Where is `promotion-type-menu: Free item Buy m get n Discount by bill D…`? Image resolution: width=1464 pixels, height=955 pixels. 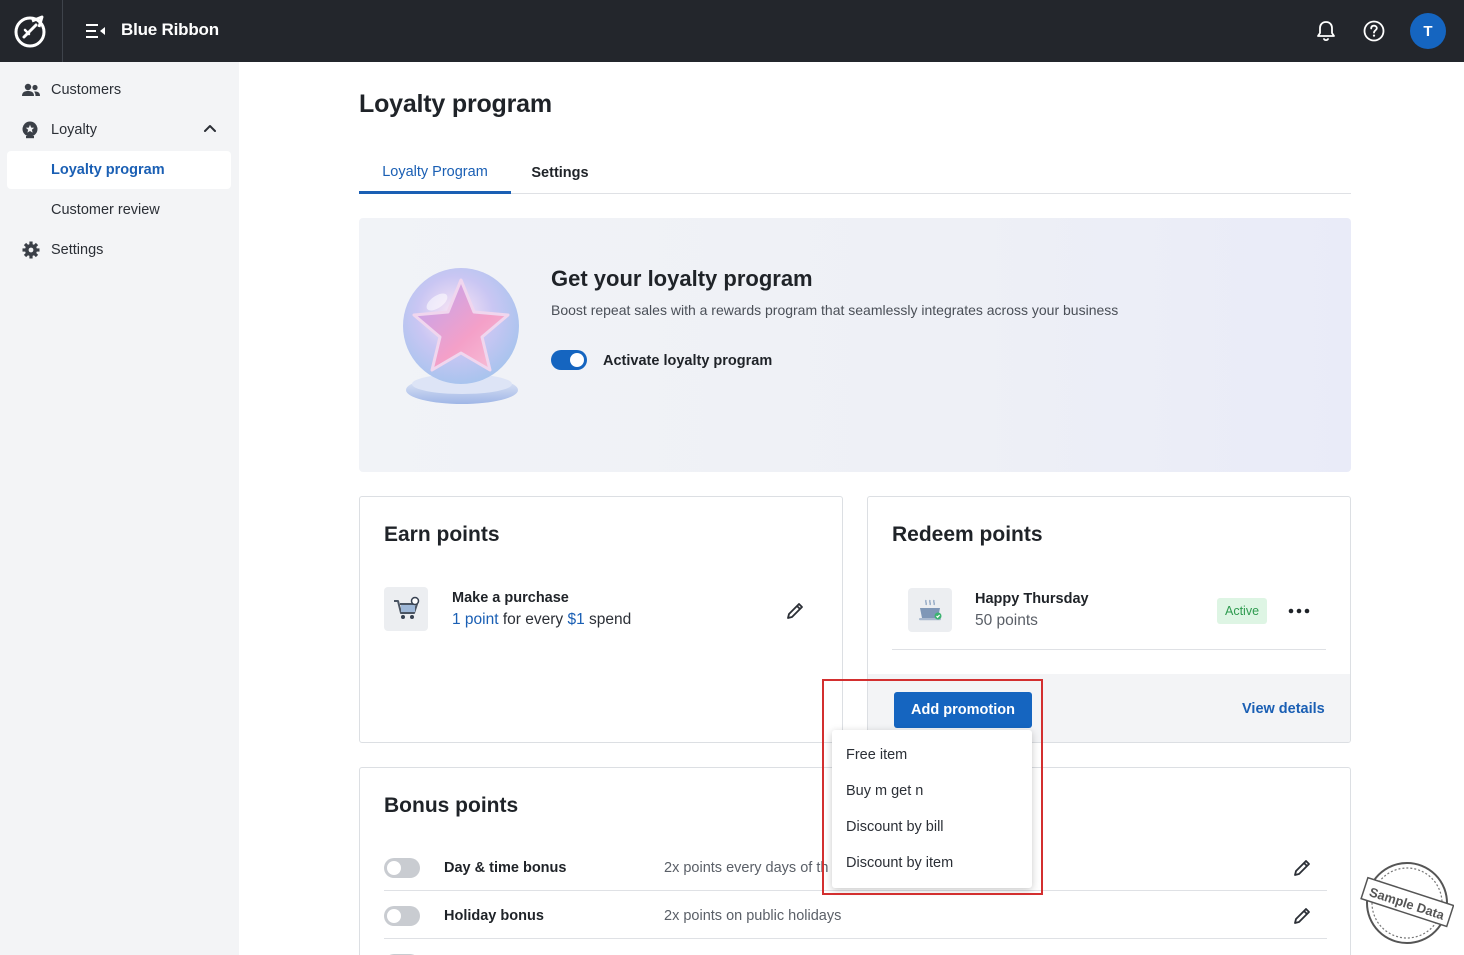 promotion-type-menu: Free item Buy m get n Discount by bill D… is located at coordinates (932, 809).